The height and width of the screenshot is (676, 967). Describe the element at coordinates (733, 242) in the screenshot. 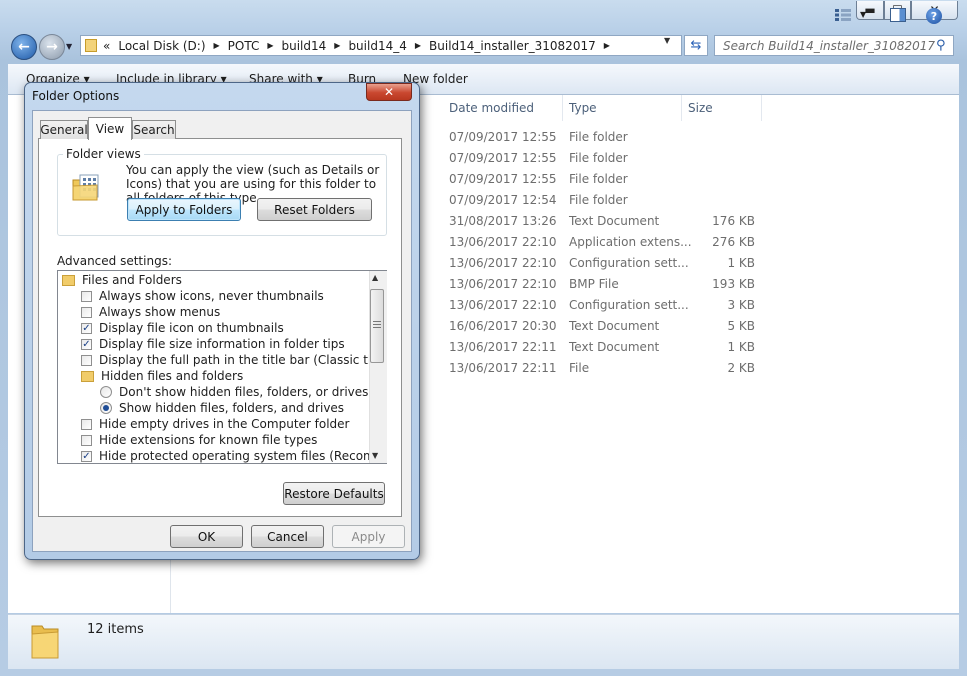

I see `file-size-cell: 276 KB` at that location.